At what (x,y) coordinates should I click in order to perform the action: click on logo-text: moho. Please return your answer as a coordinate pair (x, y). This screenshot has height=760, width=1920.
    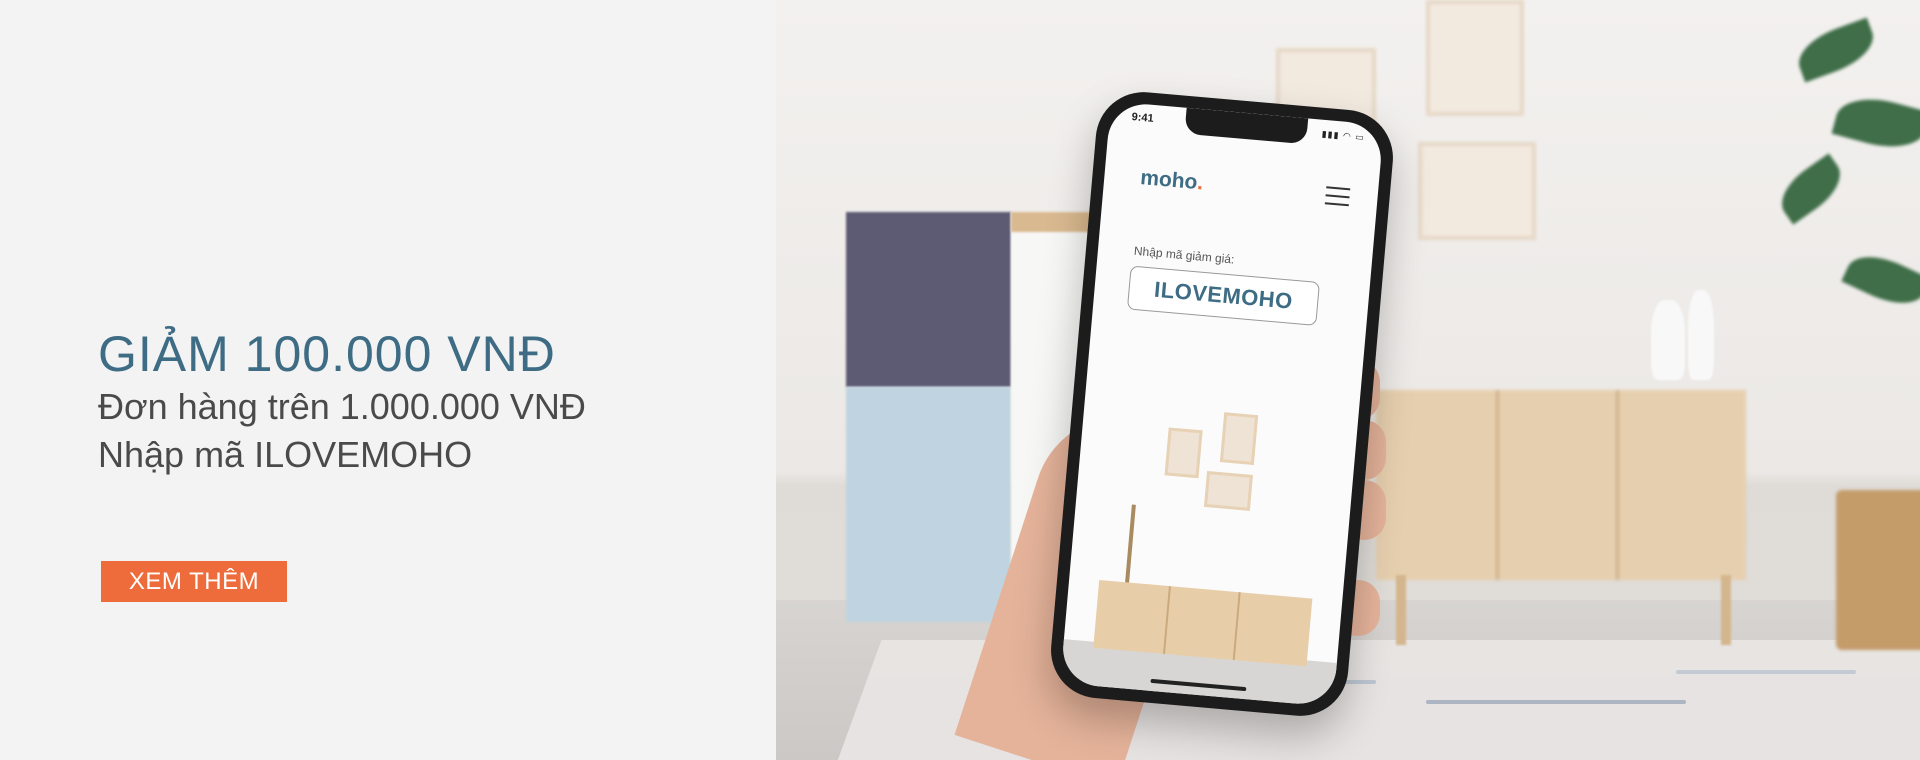
    Looking at the image, I should click on (1169, 180).